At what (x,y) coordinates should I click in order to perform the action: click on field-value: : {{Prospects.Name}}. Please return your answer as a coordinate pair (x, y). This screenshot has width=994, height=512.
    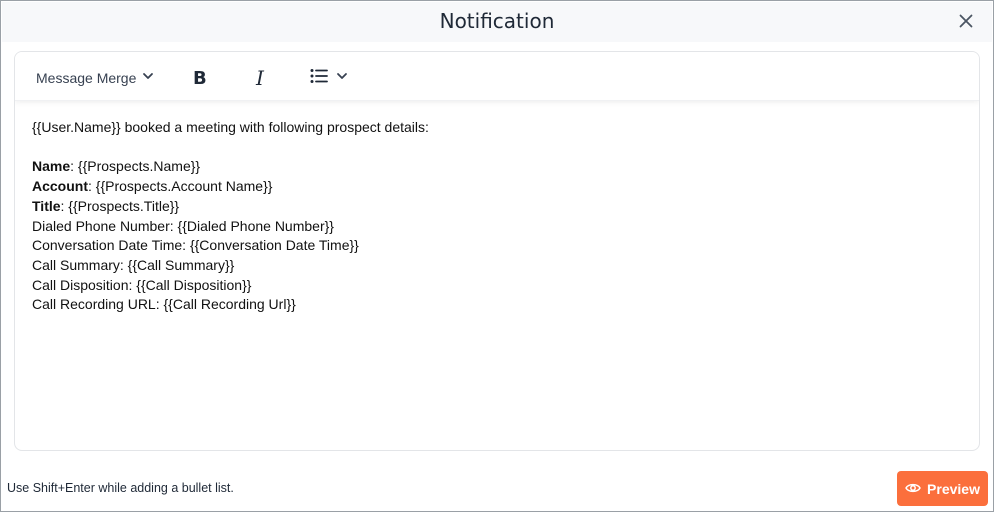
    Looking at the image, I should click on (135, 166).